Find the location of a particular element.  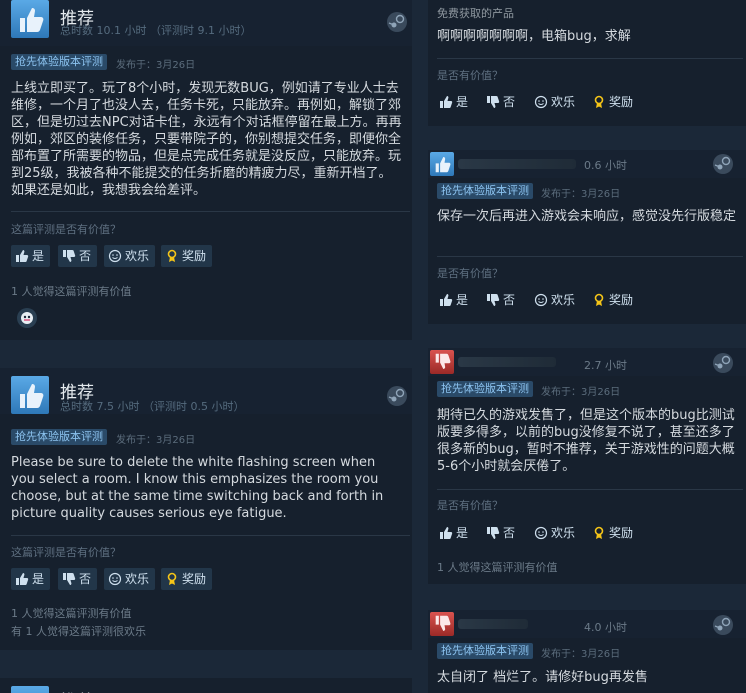

review-body: 保存一次后再进入游戏会未响应，感觉没先行版稳定 is located at coordinates (587, 216).